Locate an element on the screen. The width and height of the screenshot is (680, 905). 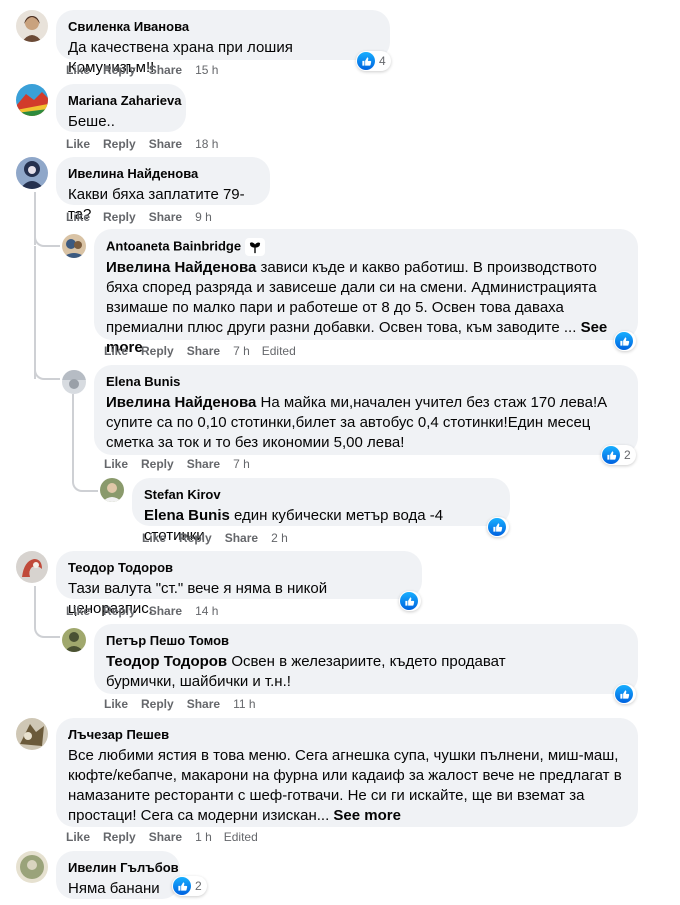
comment-author: Antoaneta Bainbridge is located at coordinates (186, 246).